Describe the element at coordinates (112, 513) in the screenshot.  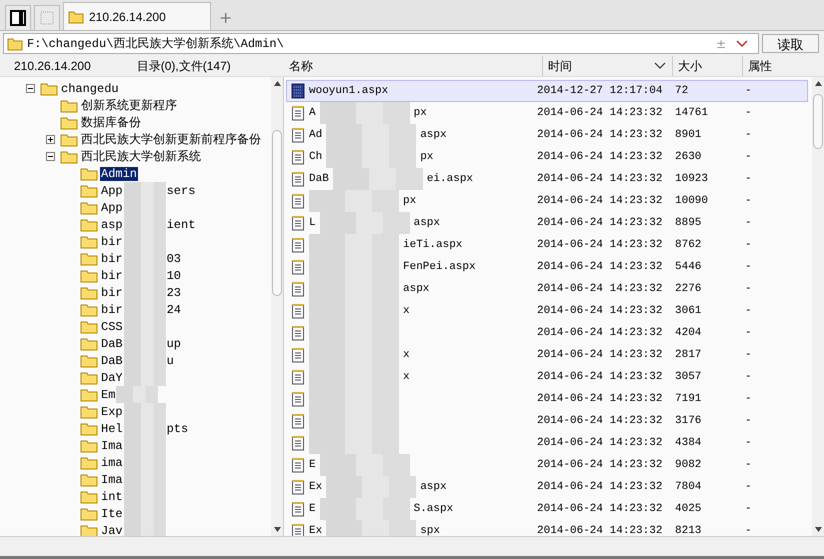
I see `folder-name: Ite` at that location.